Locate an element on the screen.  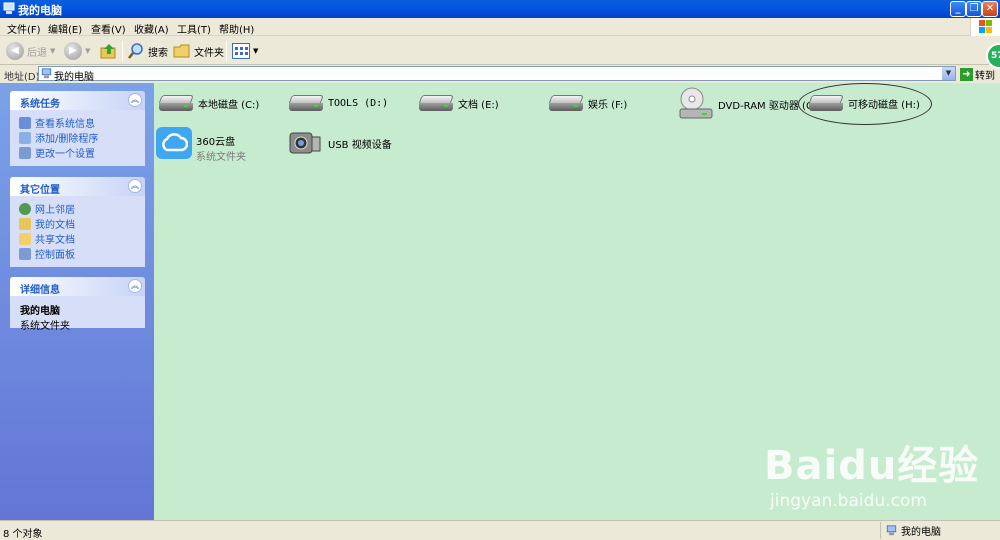
drive-d: TOOLS (D:) is located at coordinates (338, 103).